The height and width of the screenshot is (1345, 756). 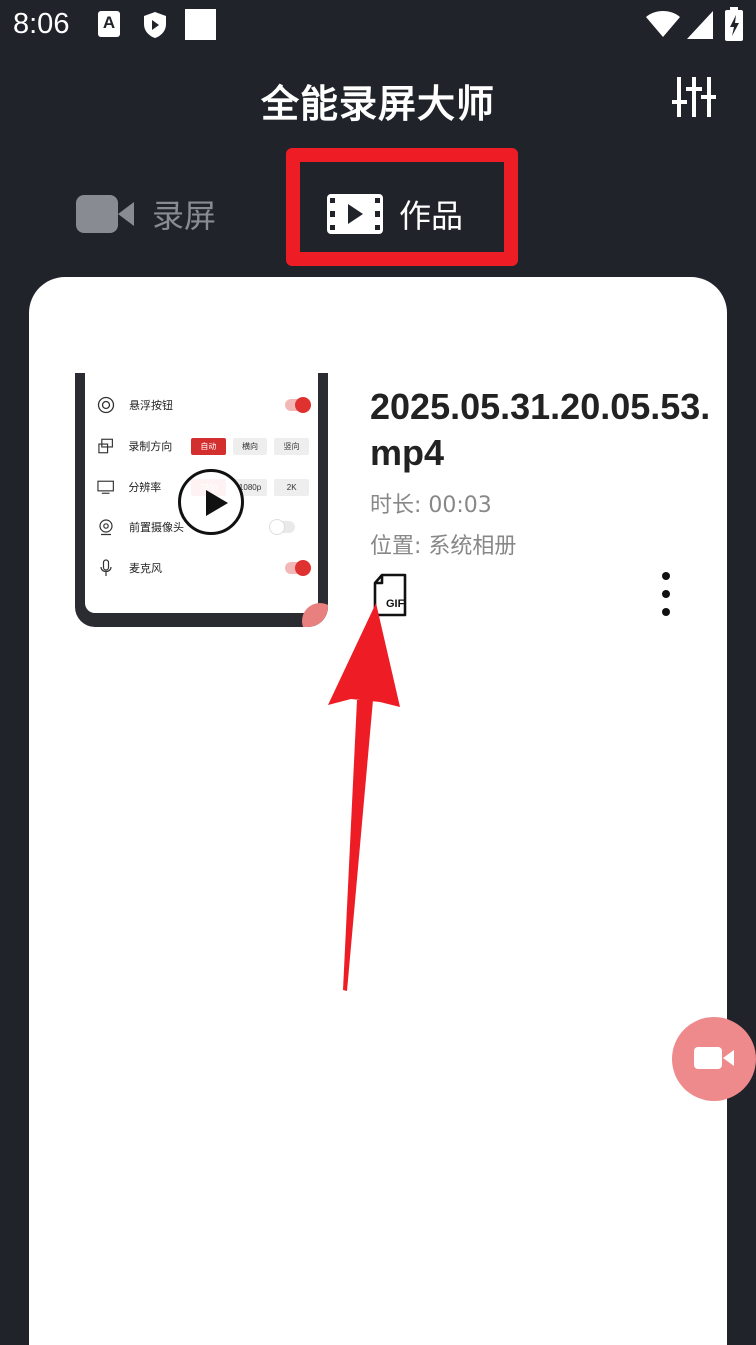 What do you see at coordinates (204, 405) in the screenshot?
I see `thumb-row-float-button: 悬浮按钮` at bounding box center [204, 405].